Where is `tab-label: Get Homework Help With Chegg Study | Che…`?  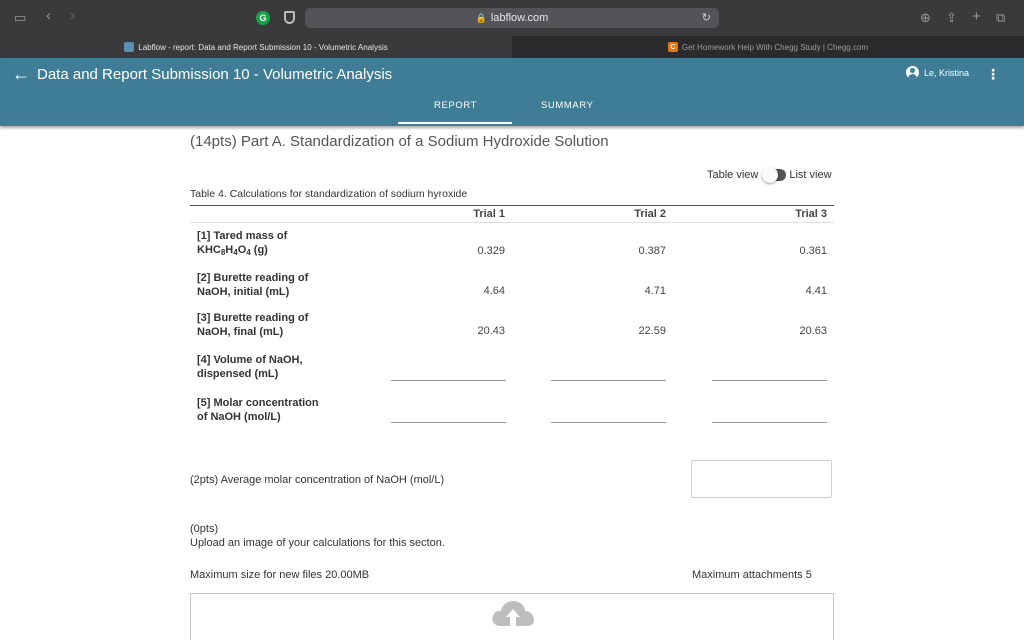 tab-label: Get Homework Help With Chegg Study | Che… is located at coordinates (775, 47).